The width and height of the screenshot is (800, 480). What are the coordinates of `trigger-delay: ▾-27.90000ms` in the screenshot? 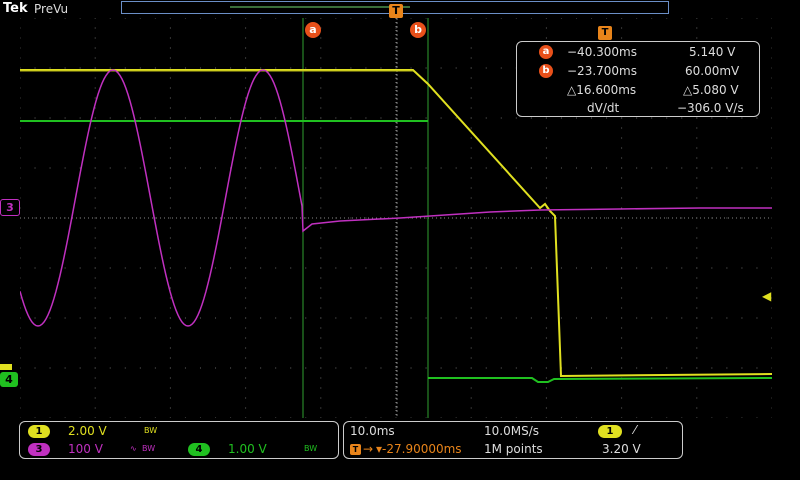 It's located at (419, 449).